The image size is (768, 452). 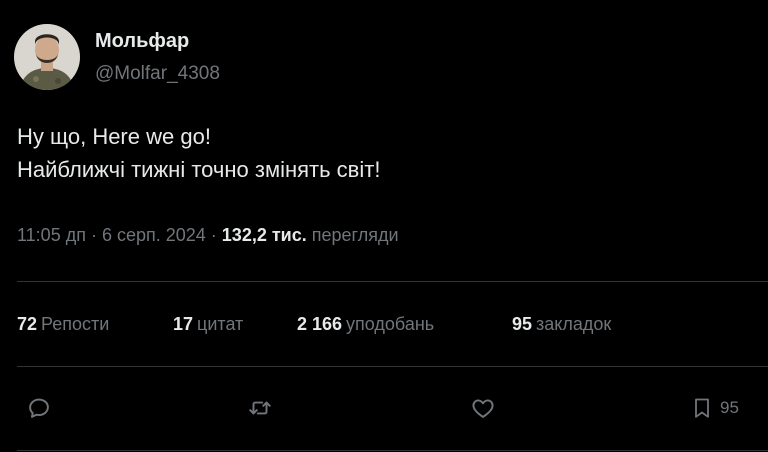 I want to click on reply-button, so click(x=39, y=408).